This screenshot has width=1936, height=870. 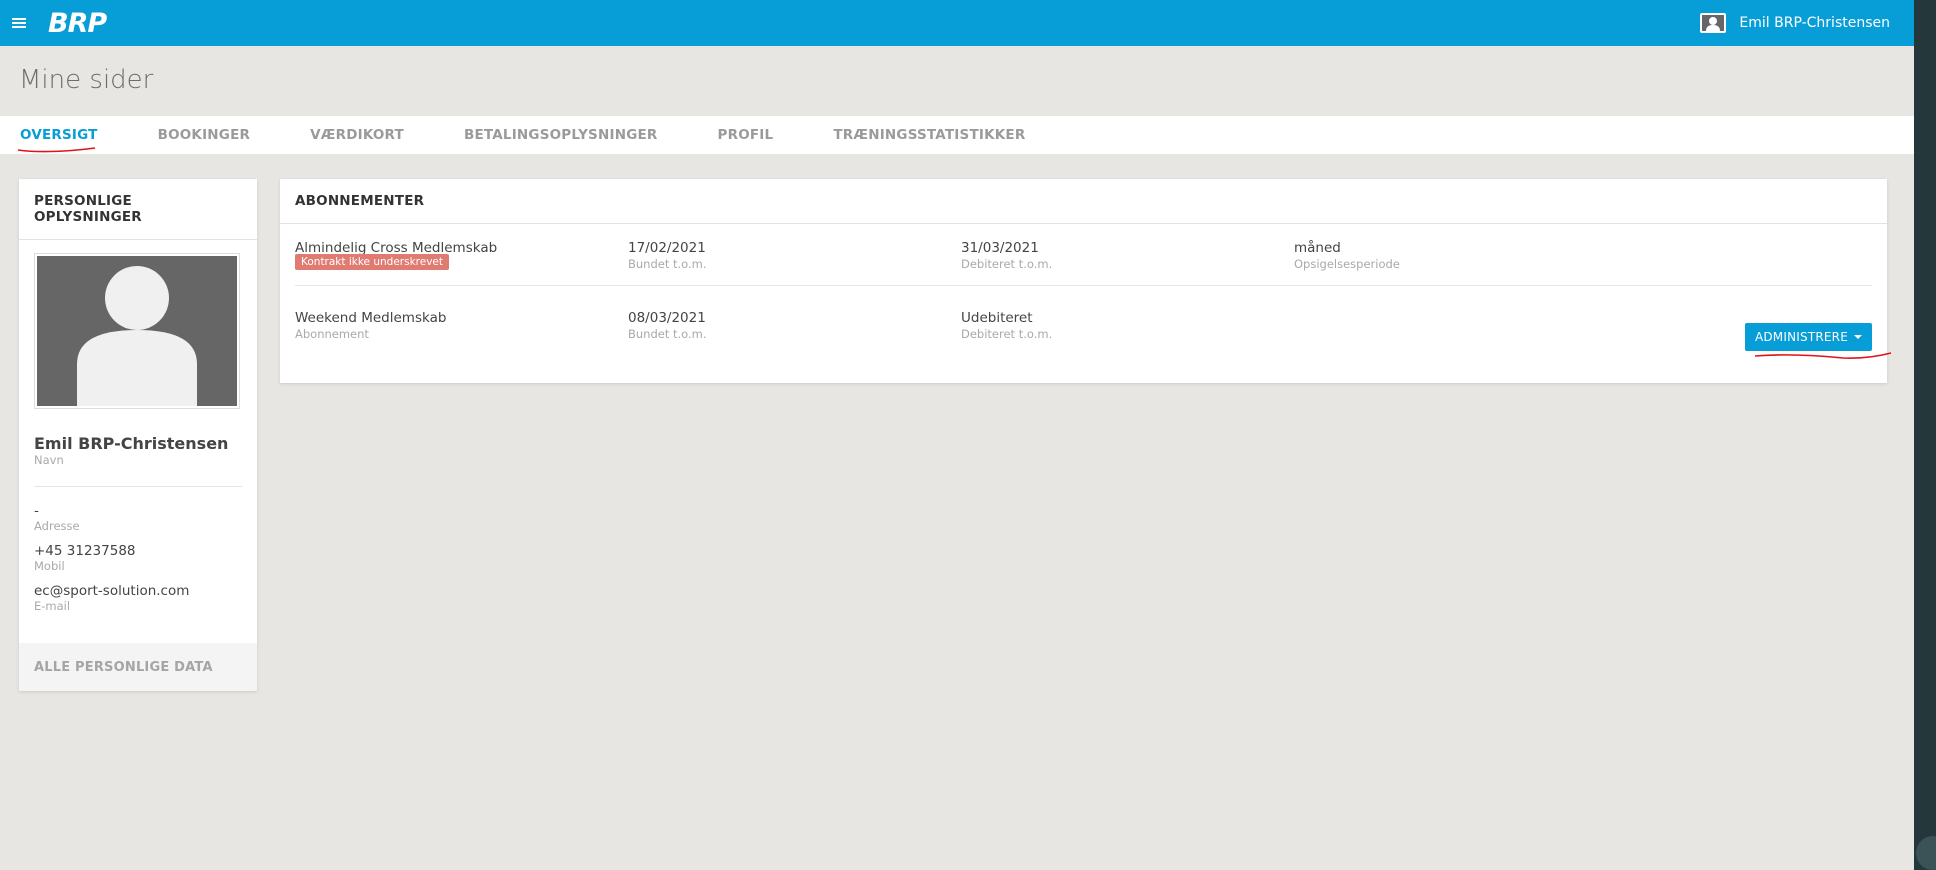 I want to click on divider, so click(x=138, y=486).